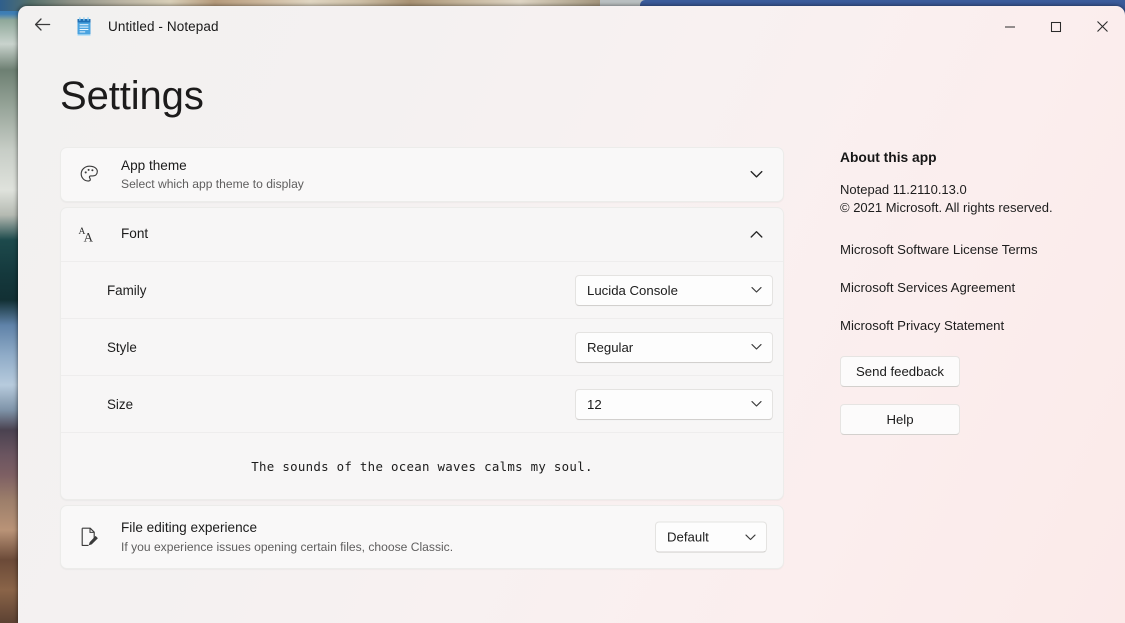 Image resolution: width=1125 pixels, height=623 pixels. I want to click on font-family-dropdown: Lucida Console, so click(674, 290).